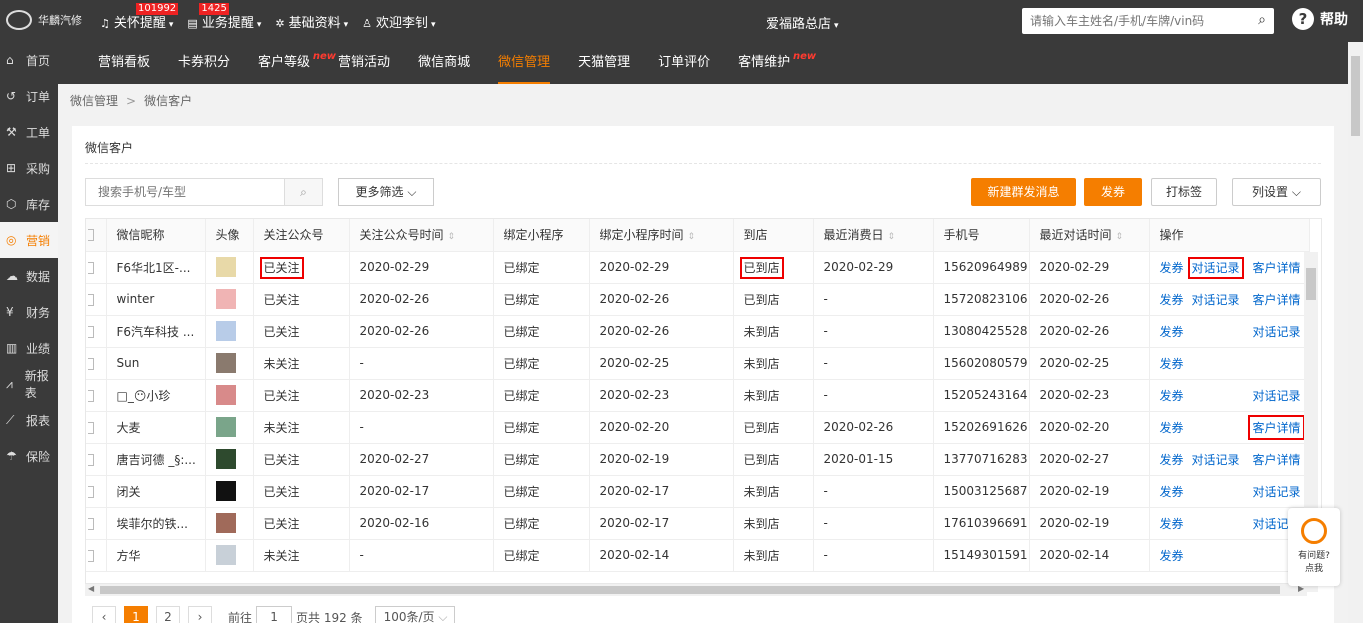 This screenshot has width=1363, height=623. I want to click on column-header: 最近消费日 ⇕, so click(873, 235).